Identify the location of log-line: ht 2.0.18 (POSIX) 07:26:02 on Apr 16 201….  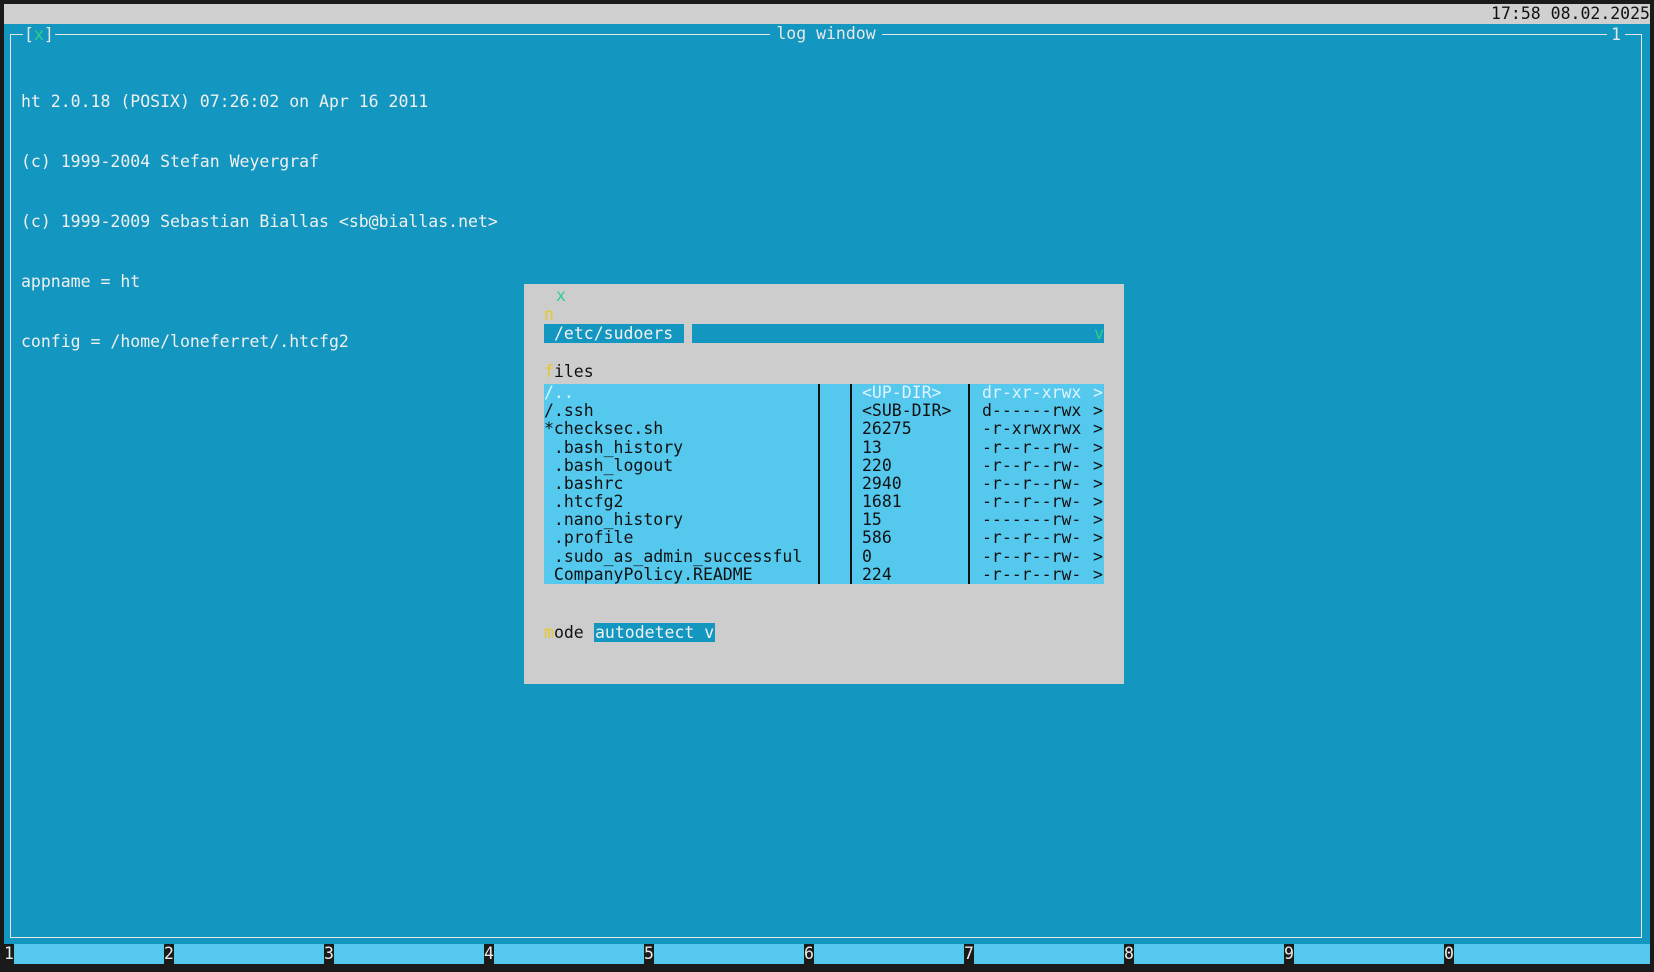
(225, 101).